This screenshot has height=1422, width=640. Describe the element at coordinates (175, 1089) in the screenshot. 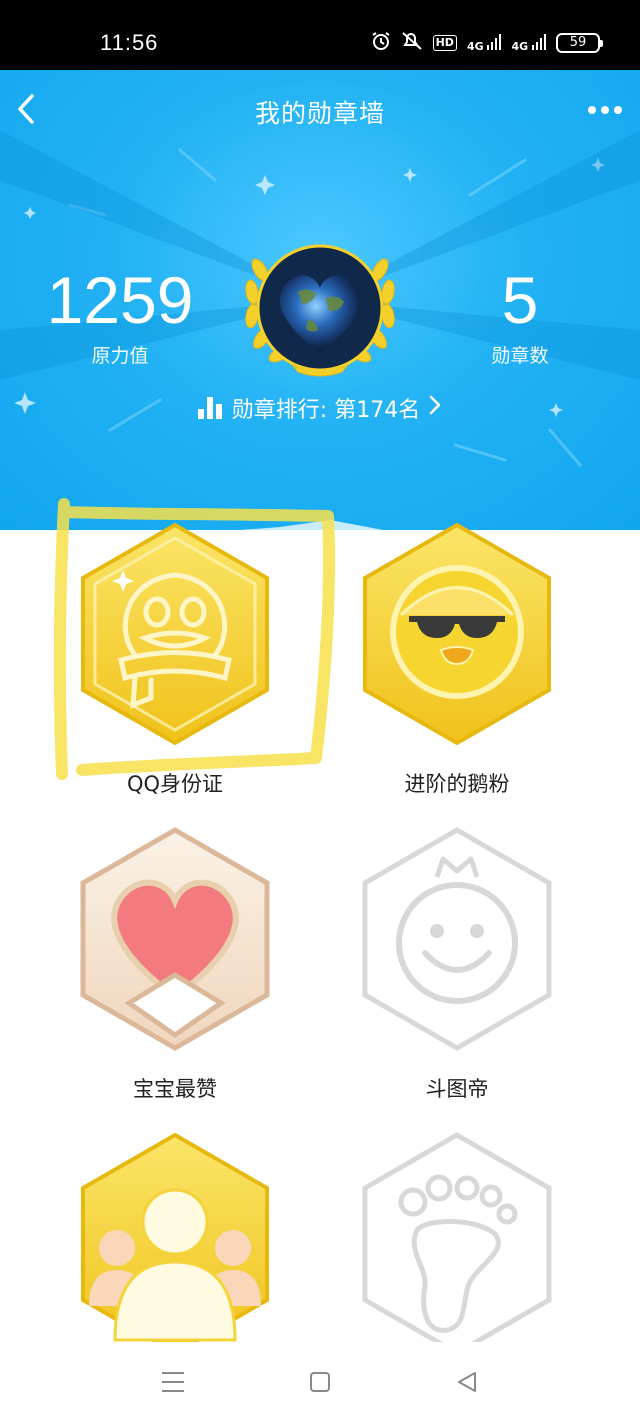

I see `badge-label: 宝宝最赞` at that location.